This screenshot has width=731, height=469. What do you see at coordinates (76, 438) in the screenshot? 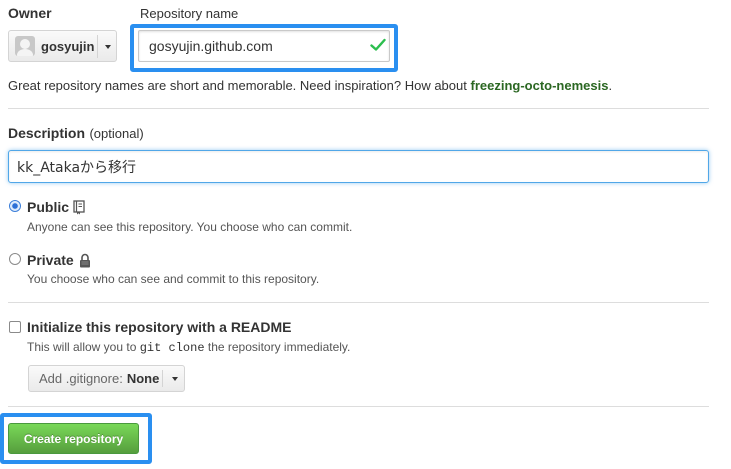
I see `create-button-highlight` at bounding box center [76, 438].